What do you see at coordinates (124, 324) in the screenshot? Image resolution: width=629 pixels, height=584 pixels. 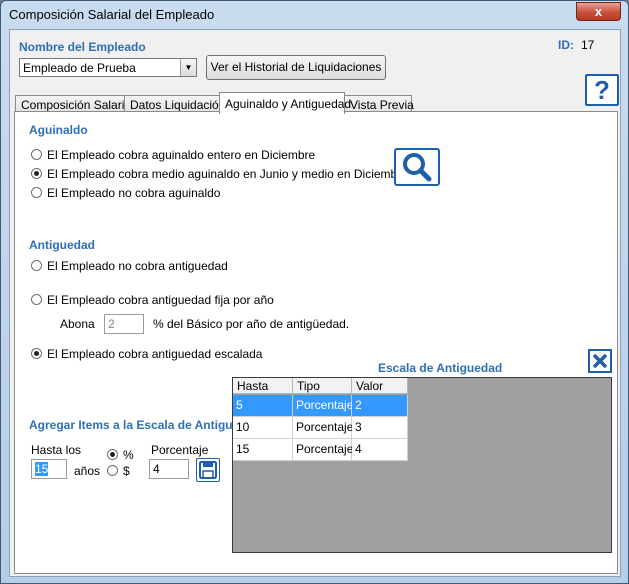 I see `abona-input: 2` at bounding box center [124, 324].